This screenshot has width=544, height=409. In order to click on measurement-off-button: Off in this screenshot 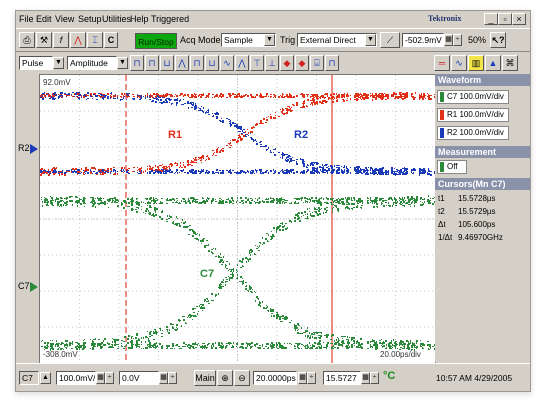, I will do `click(452, 167)`.